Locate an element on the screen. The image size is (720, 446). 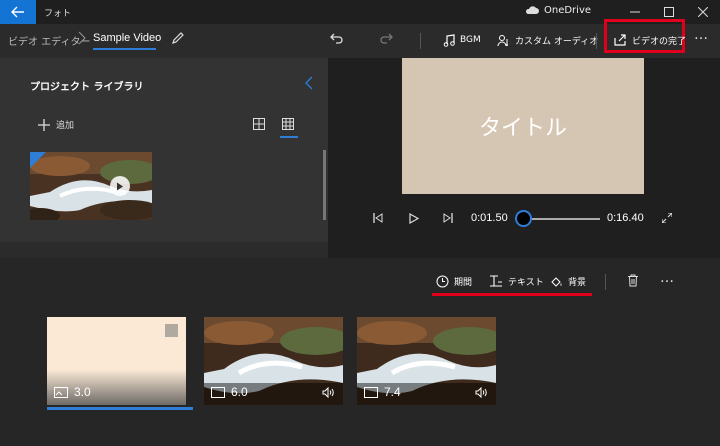
custom-audio-button: カスタム オーディオ is located at coordinates (547, 40).